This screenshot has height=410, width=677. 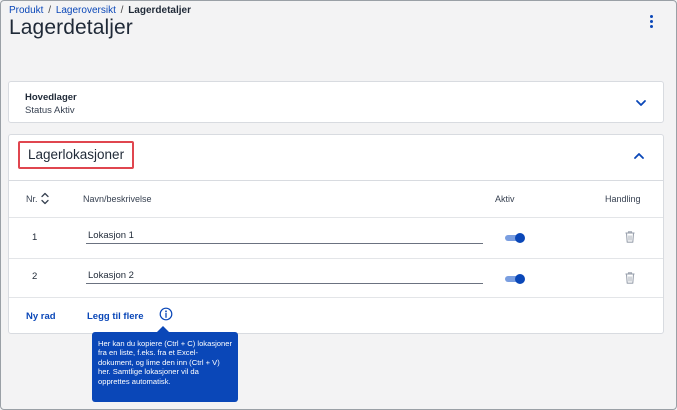 I want to click on breadcrumb-current: Lagerdetaljer, so click(x=159, y=10).